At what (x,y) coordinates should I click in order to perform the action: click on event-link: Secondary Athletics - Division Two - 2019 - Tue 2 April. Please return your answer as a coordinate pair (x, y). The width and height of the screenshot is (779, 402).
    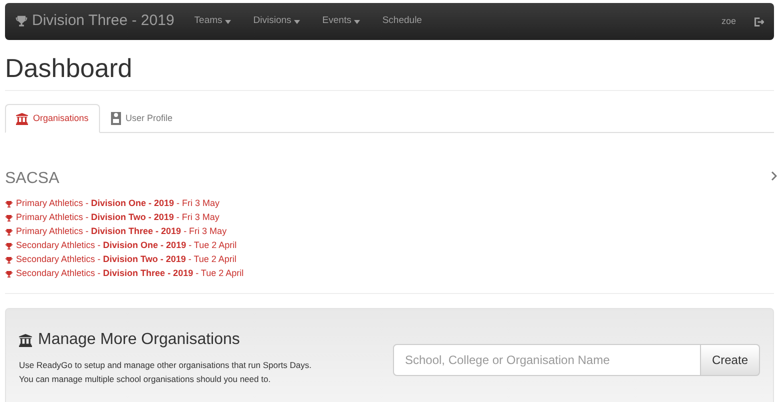
    Looking at the image, I should click on (126, 260).